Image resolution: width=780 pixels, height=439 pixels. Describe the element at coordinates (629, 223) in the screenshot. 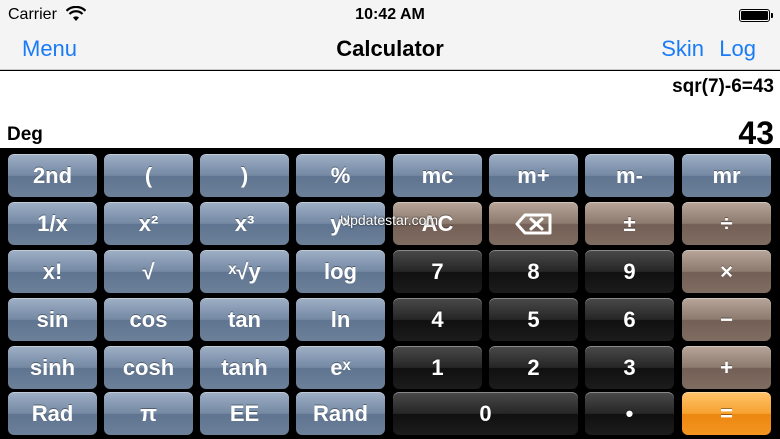

I see `sign-toggle-key: ±` at that location.